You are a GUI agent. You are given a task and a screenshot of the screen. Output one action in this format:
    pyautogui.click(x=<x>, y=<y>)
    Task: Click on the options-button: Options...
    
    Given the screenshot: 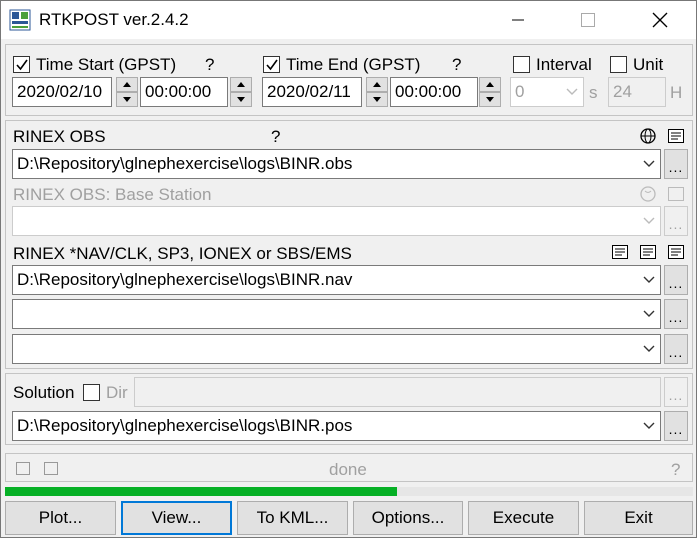 What is the action you would take?
    pyautogui.click(x=408, y=518)
    